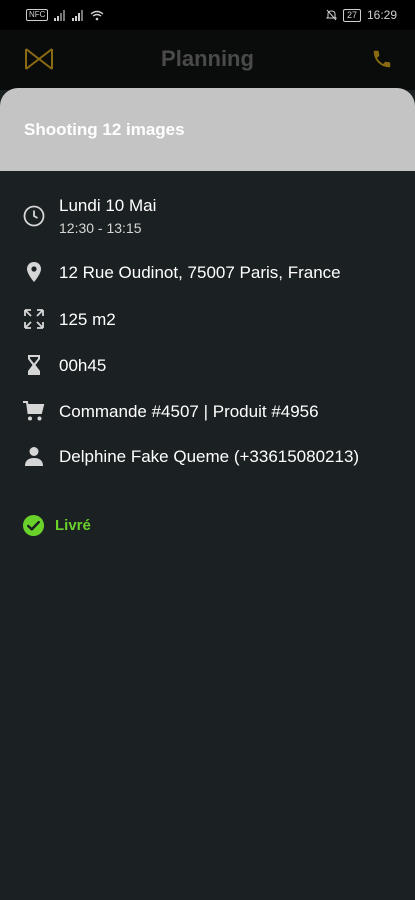 The width and height of the screenshot is (415, 900). Describe the element at coordinates (381, 15) in the screenshot. I see `clock-time: 16:29` at that location.